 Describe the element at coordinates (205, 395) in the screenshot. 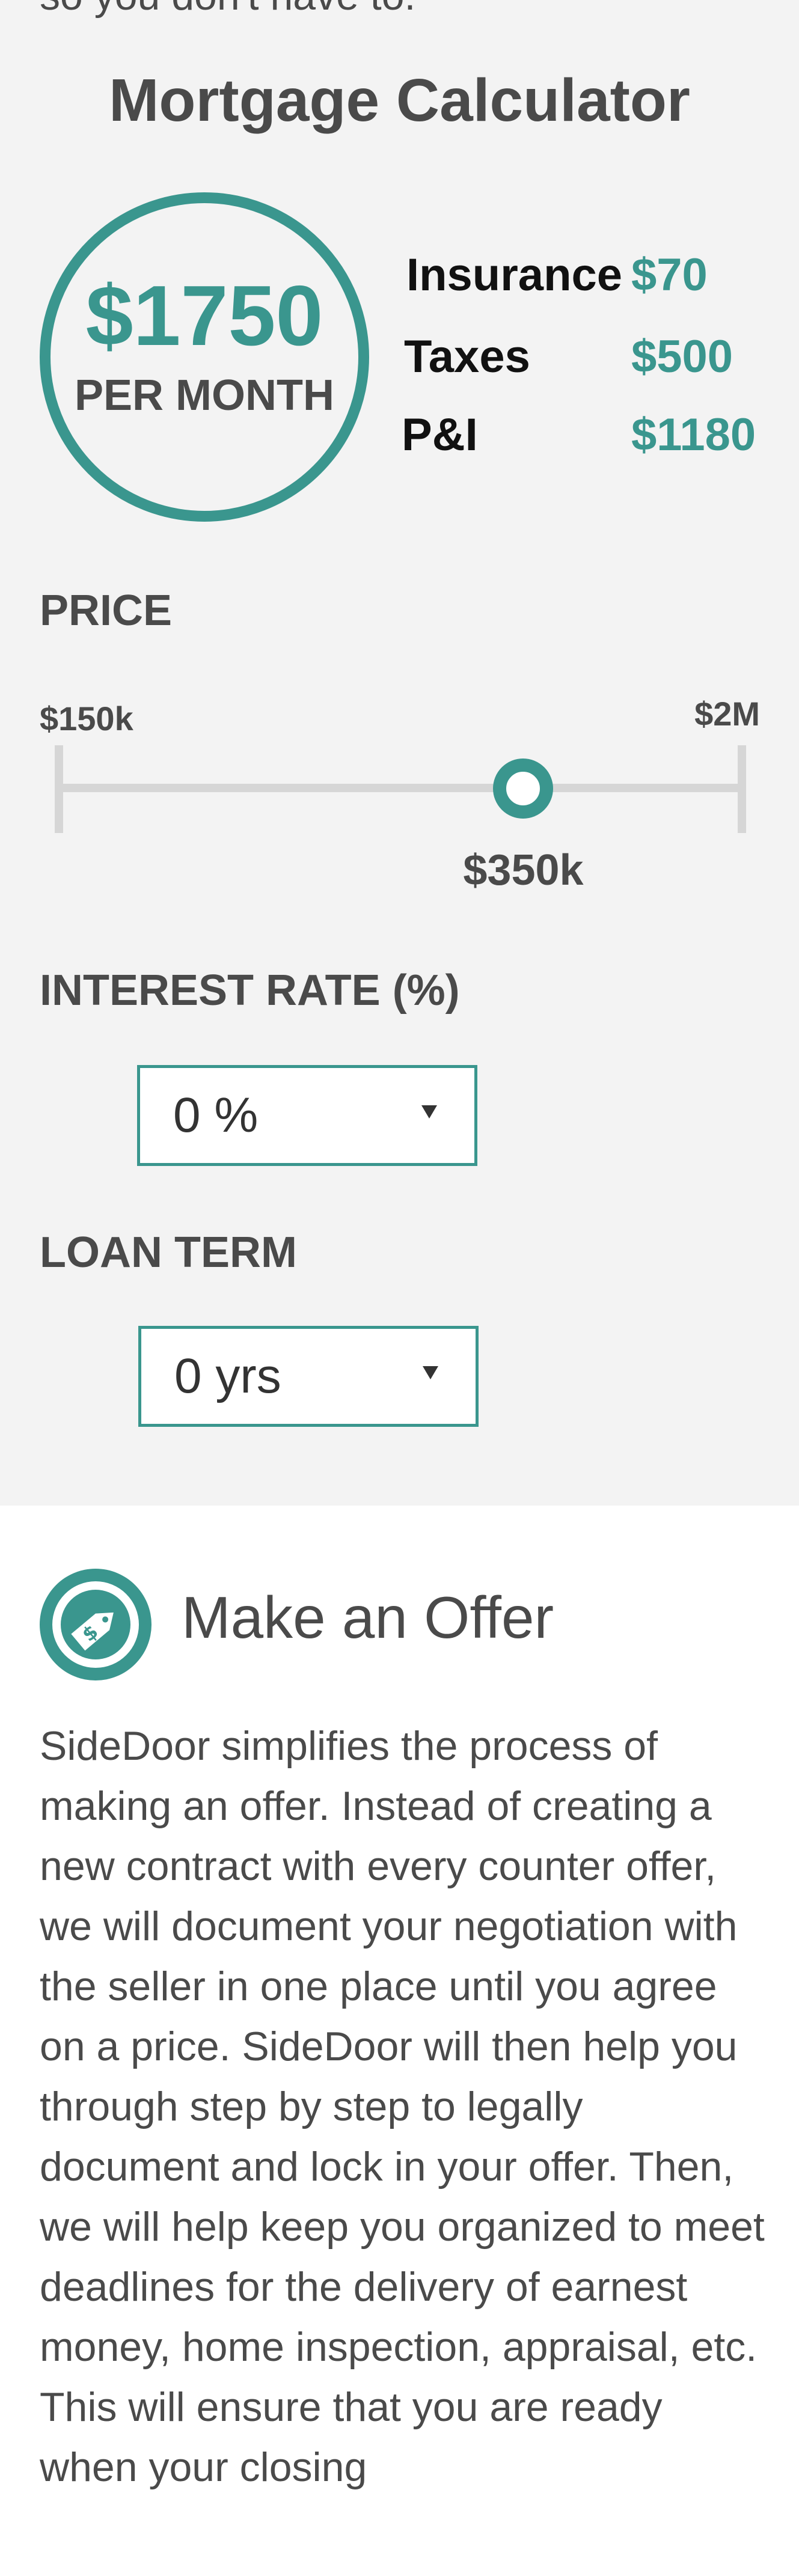

I see `monthly-payment-label: PER MONTH` at that location.